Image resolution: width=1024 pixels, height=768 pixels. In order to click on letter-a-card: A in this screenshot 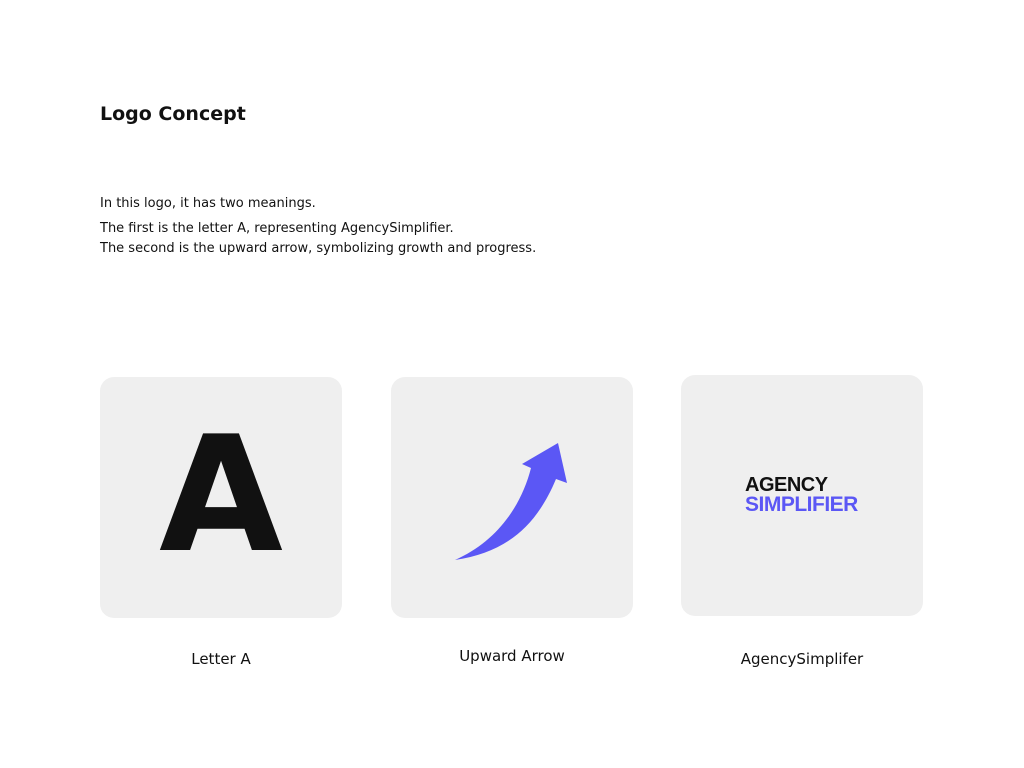, I will do `click(221, 497)`.